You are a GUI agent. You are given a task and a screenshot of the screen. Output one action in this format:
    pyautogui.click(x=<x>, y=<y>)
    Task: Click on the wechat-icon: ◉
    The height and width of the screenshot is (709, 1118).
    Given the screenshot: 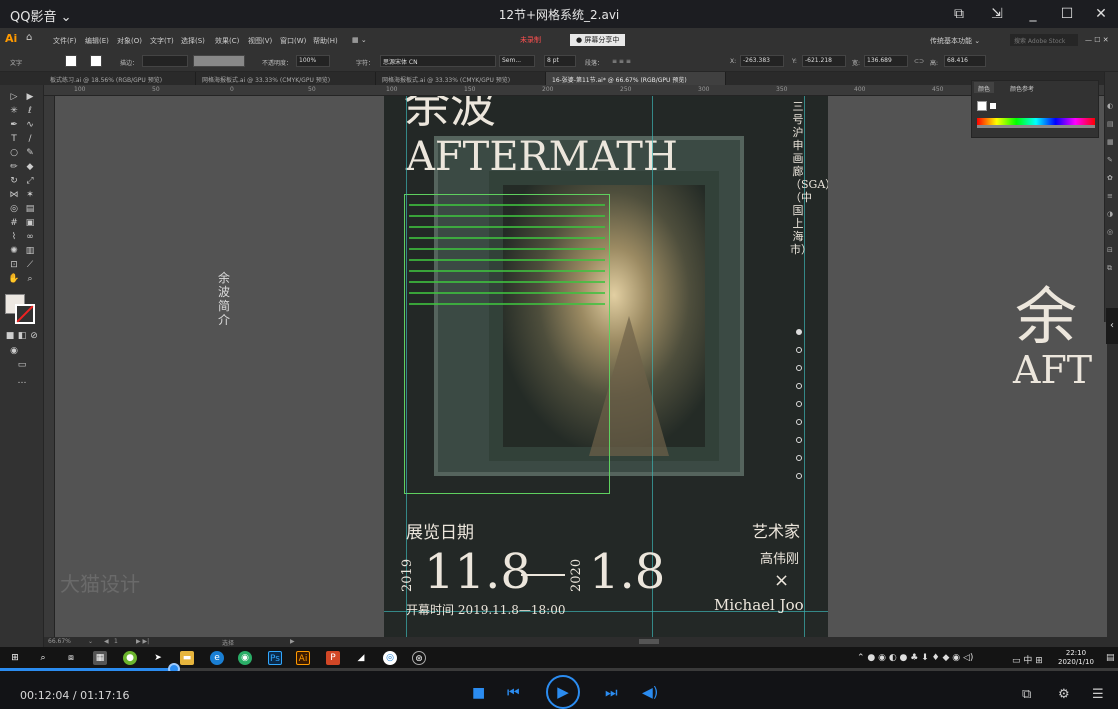 What is the action you would take?
    pyautogui.click(x=245, y=658)
    